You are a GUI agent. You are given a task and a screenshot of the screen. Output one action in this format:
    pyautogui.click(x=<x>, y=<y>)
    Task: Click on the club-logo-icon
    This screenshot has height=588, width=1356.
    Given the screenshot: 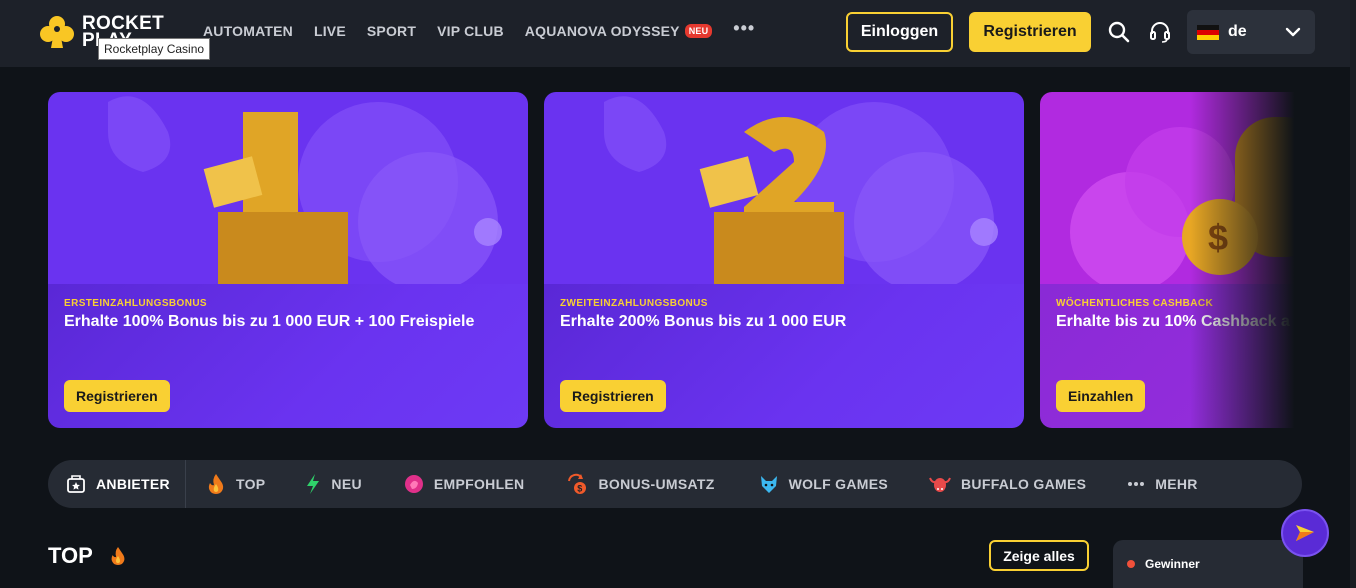 What is the action you would take?
    pyautogui.click(x=57, y=32)
    